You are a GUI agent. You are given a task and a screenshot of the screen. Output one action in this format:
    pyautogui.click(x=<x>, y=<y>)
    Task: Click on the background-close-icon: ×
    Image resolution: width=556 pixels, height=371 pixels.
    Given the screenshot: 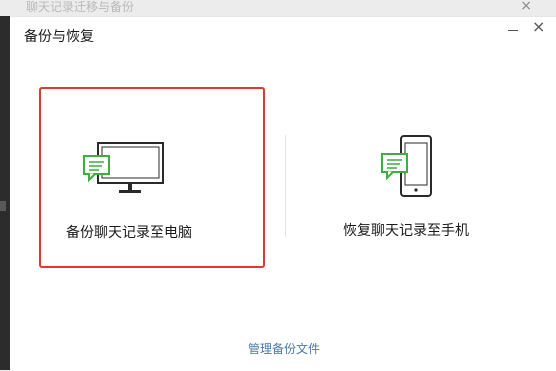 What is the action you would take?
    pyautogui.click(x=526, y=7)
    